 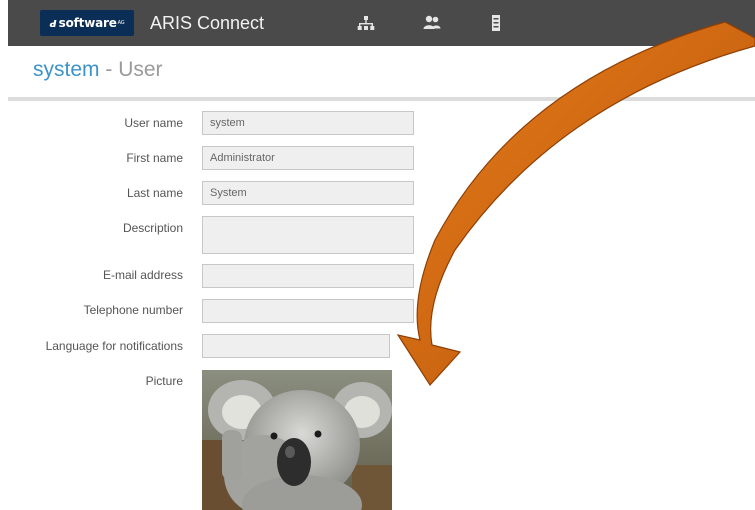 What do you see at coordinates (308, 158) in the screenshot?
I see `first-name-field: Administrator` at bounding box center [308, 158].